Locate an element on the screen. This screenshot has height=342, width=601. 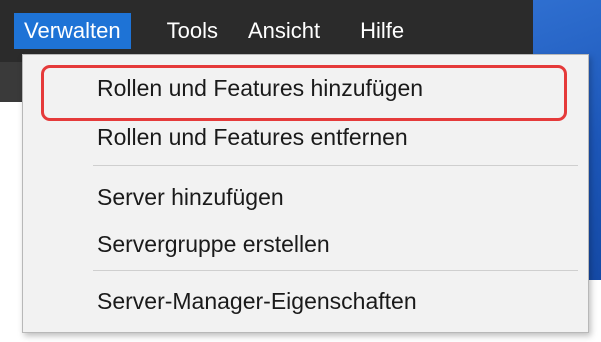
menu-tools: Tools is located at coordinates (189, 31).